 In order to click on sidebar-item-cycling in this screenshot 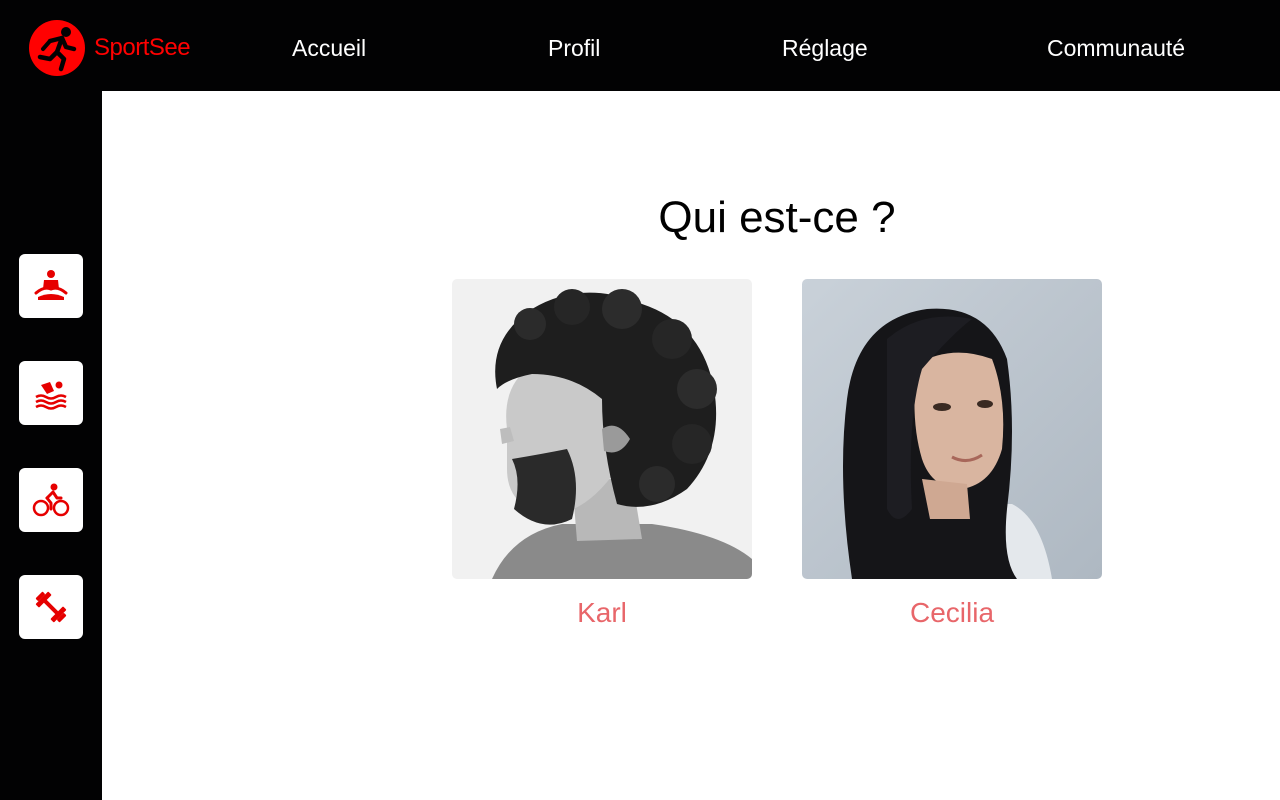, I will do `click(51, 500)`.